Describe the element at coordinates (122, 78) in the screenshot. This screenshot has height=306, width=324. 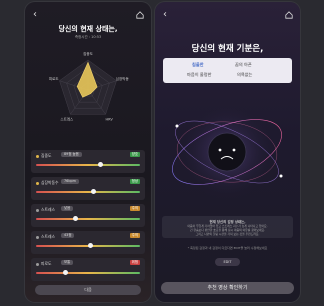
I see `radar-axis-label: 심장박동` at that location.